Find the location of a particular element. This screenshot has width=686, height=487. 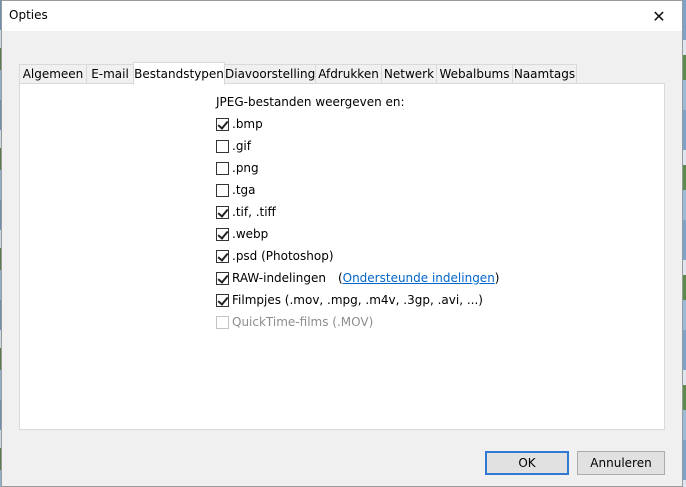

checkbox-tga is located at coordinates (222, 190).